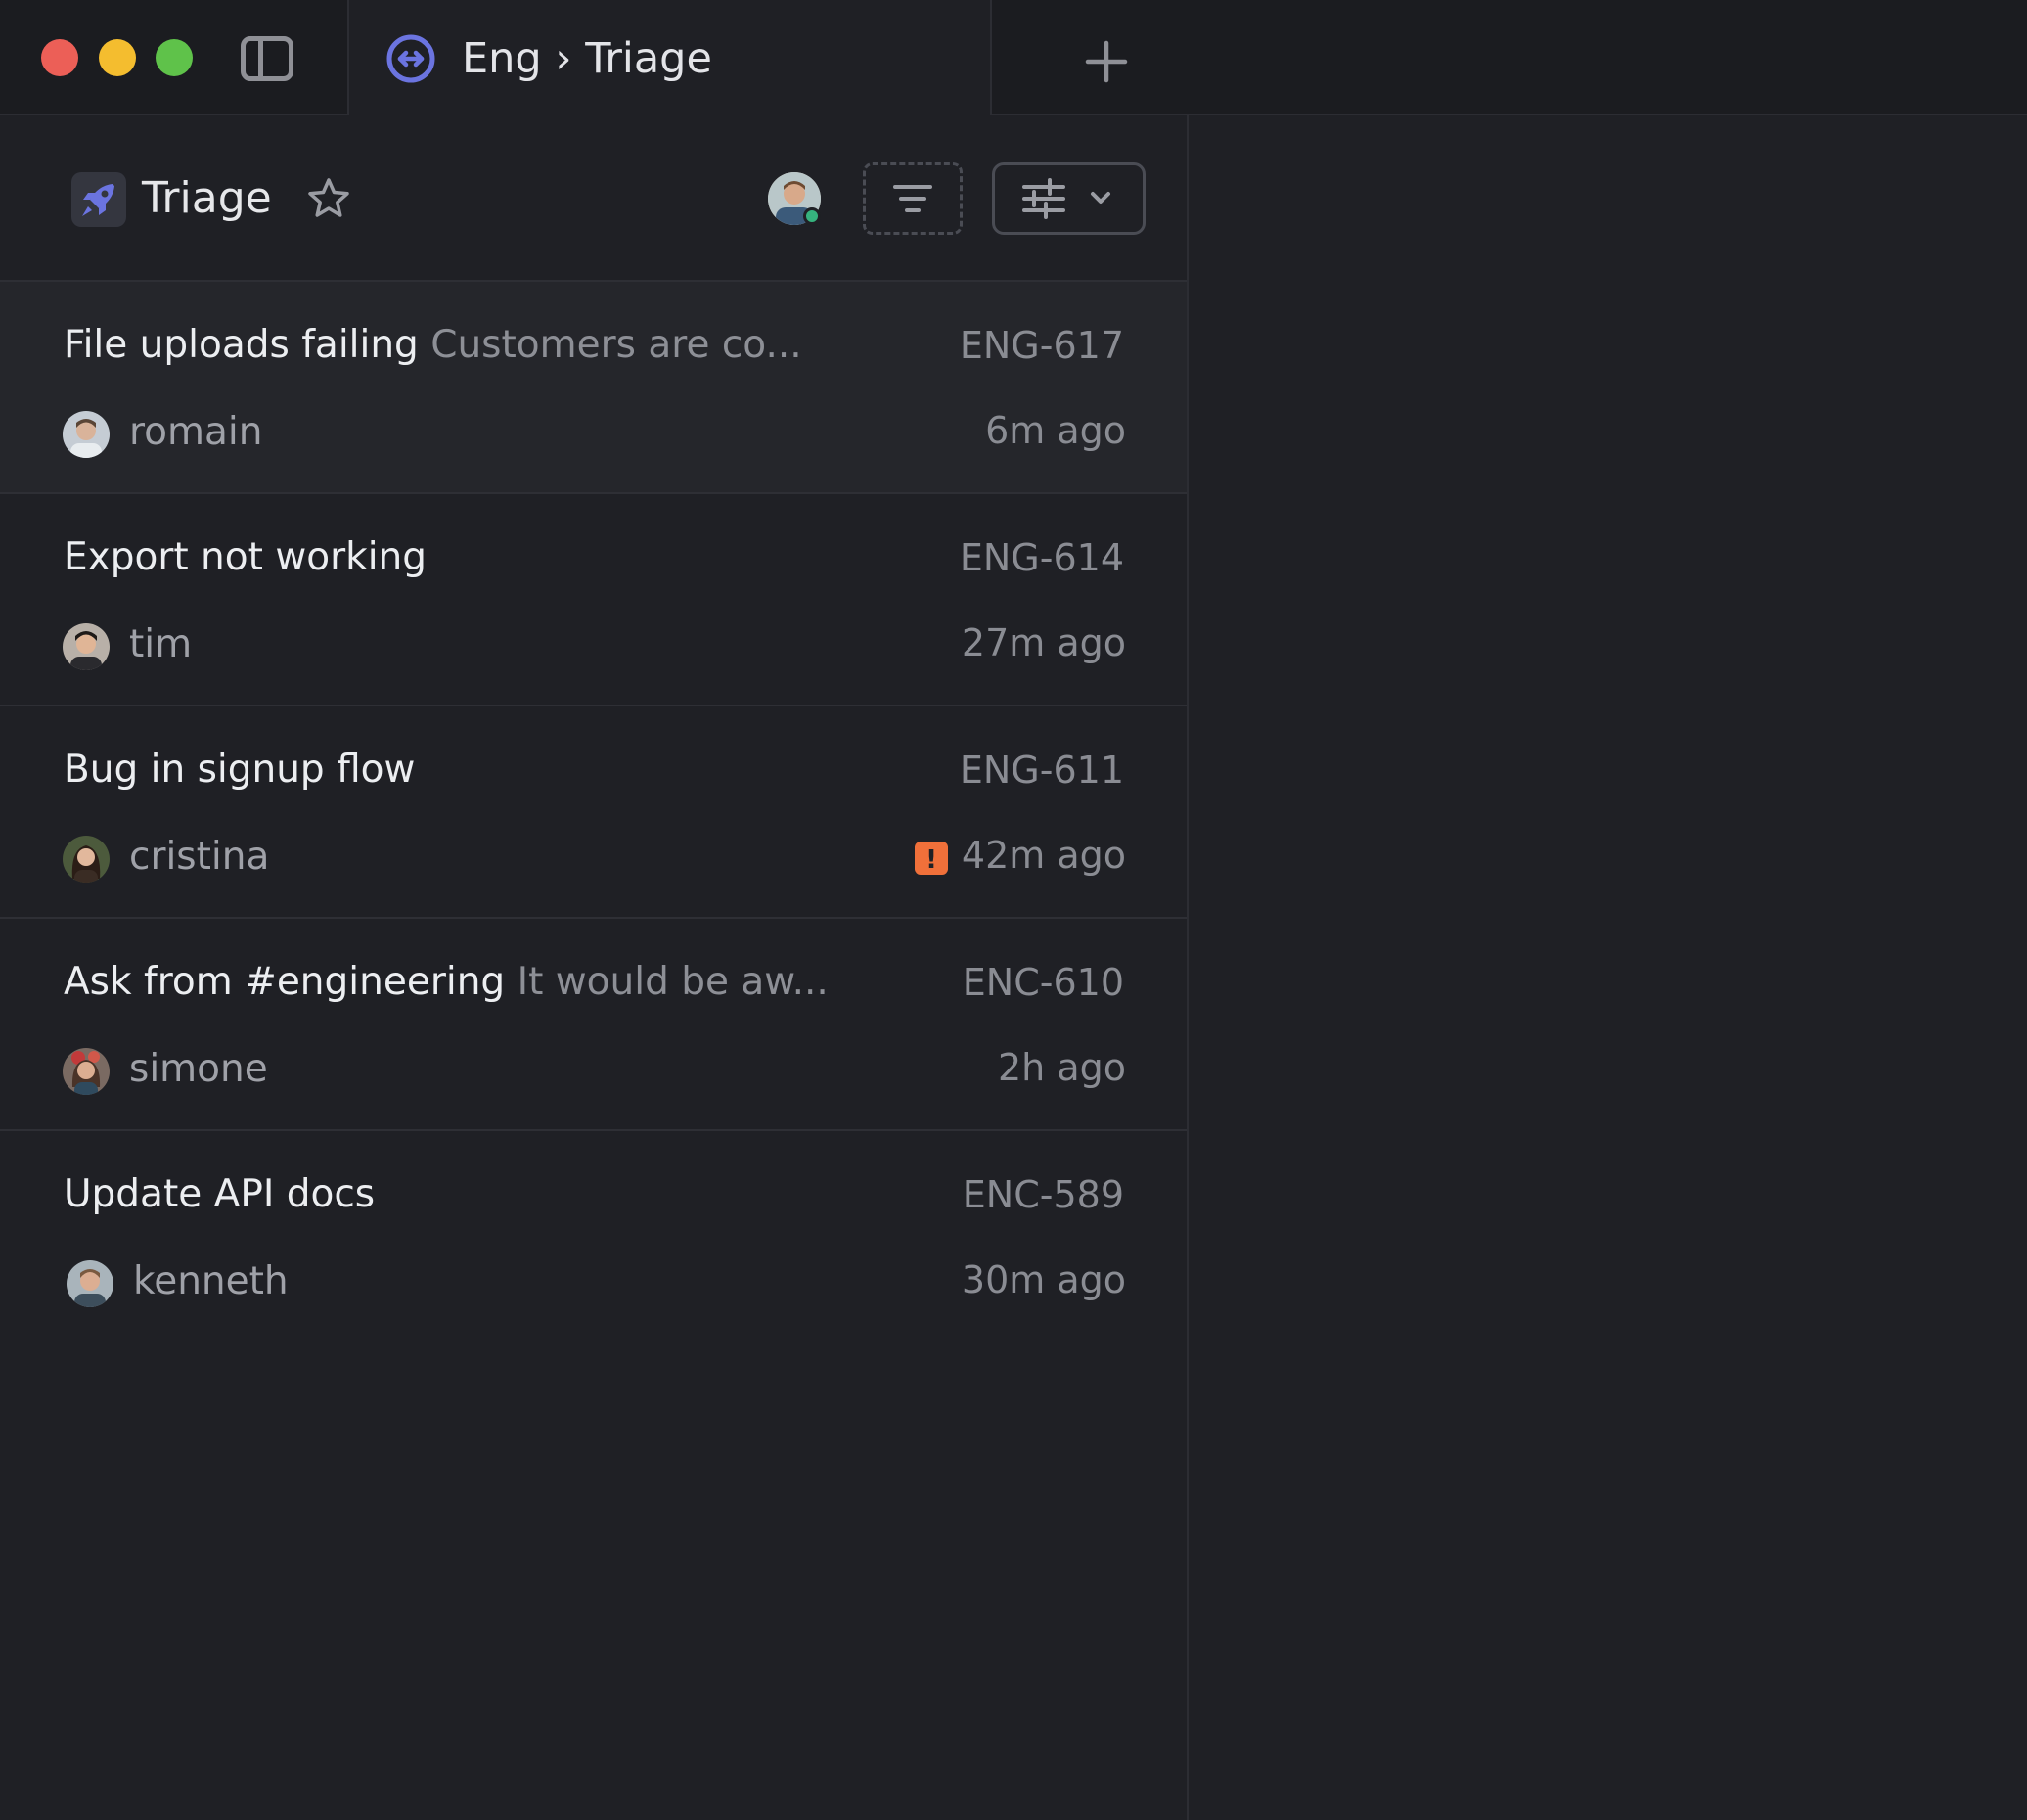  Describe the element at coordinates (246, 557) in the screenshot. I see `issue-title: Export not working` at that location.